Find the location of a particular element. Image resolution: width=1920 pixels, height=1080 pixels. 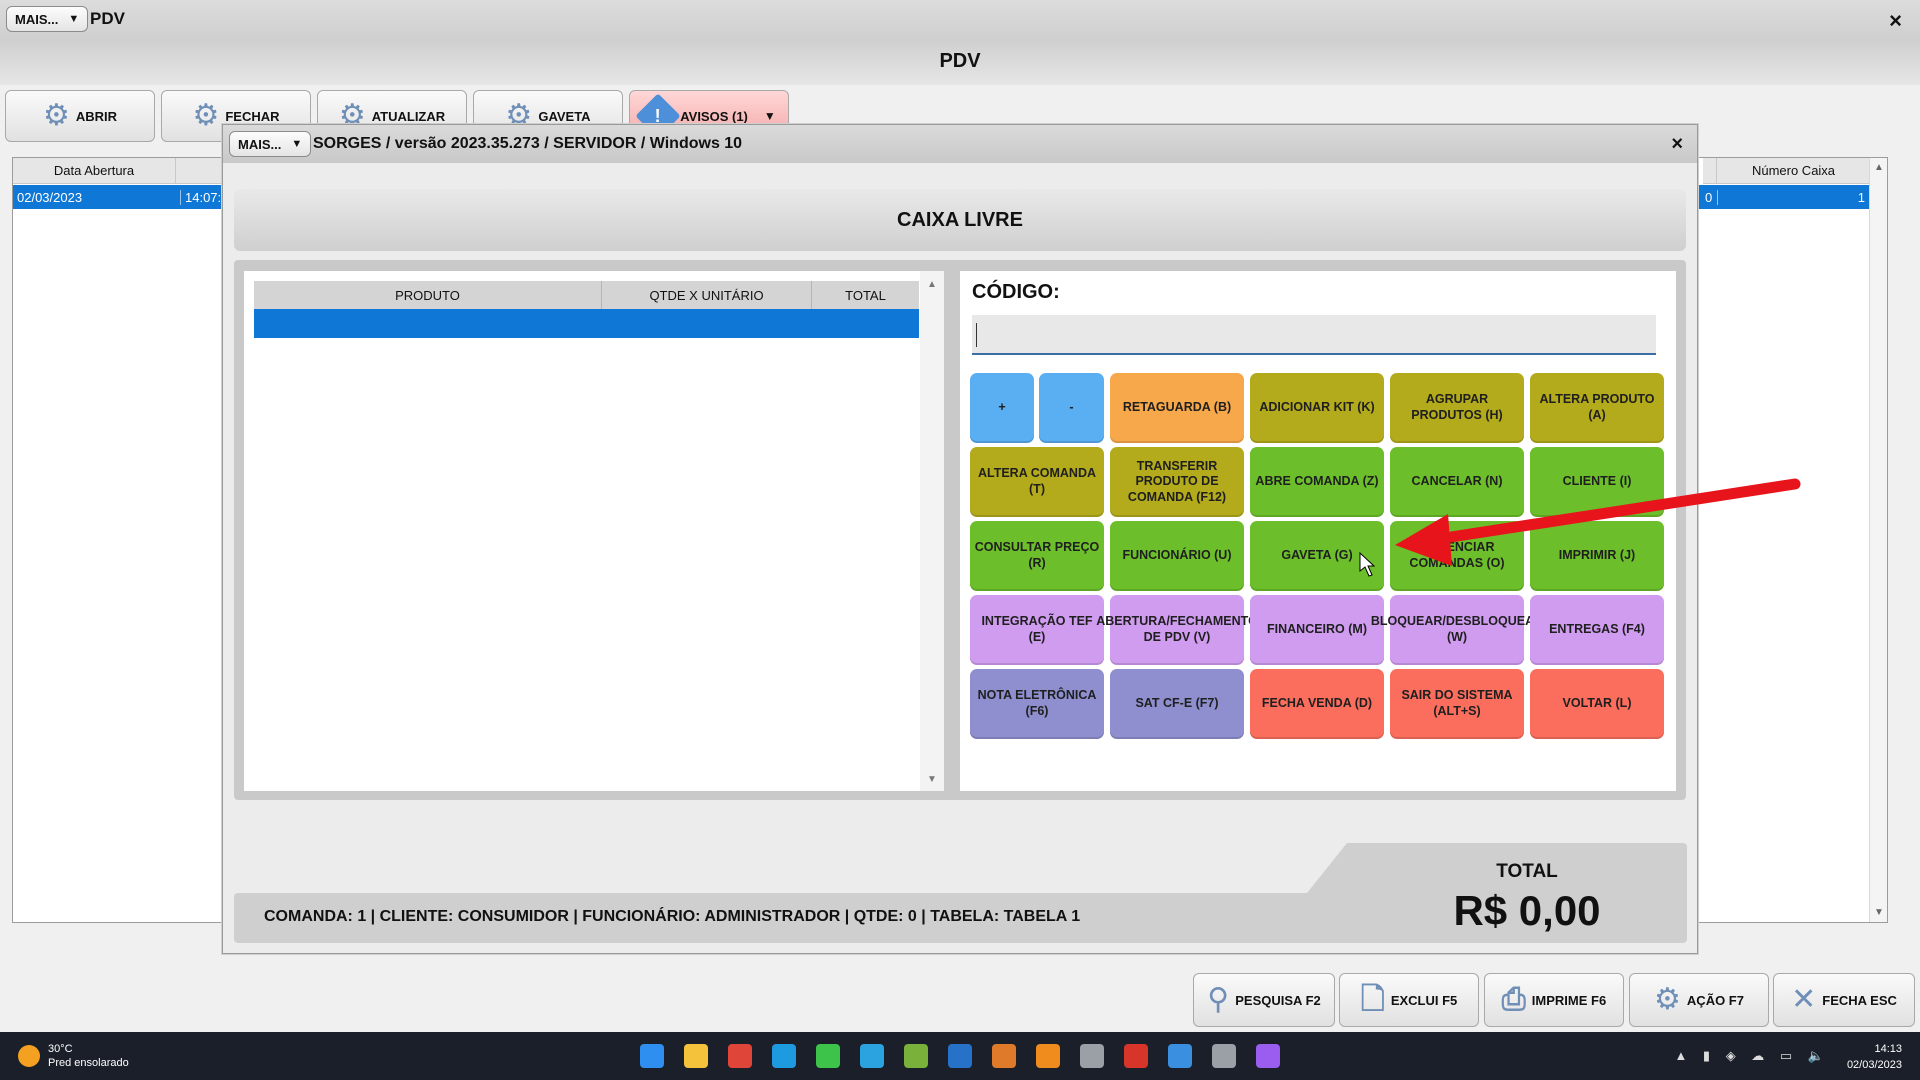

telegram-icon is located at coordinates (872, 1056).